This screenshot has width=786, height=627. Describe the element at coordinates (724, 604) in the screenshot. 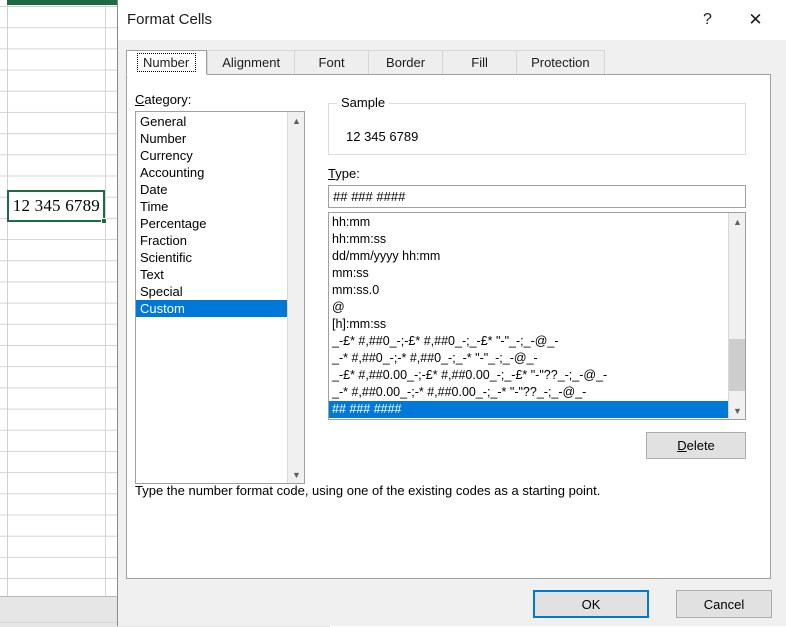

I see `cancel-button: Cancel` at that location.